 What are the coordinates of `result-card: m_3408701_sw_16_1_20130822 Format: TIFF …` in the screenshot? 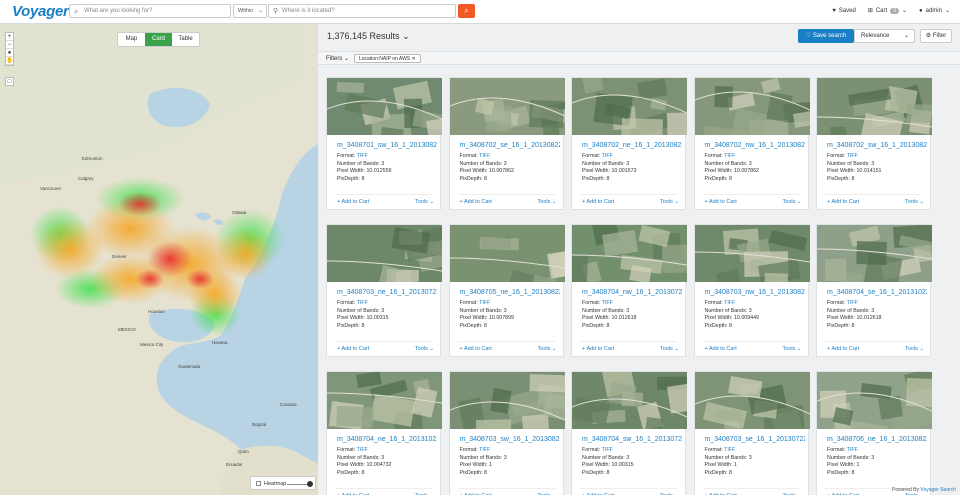 It's located at (384, 143).